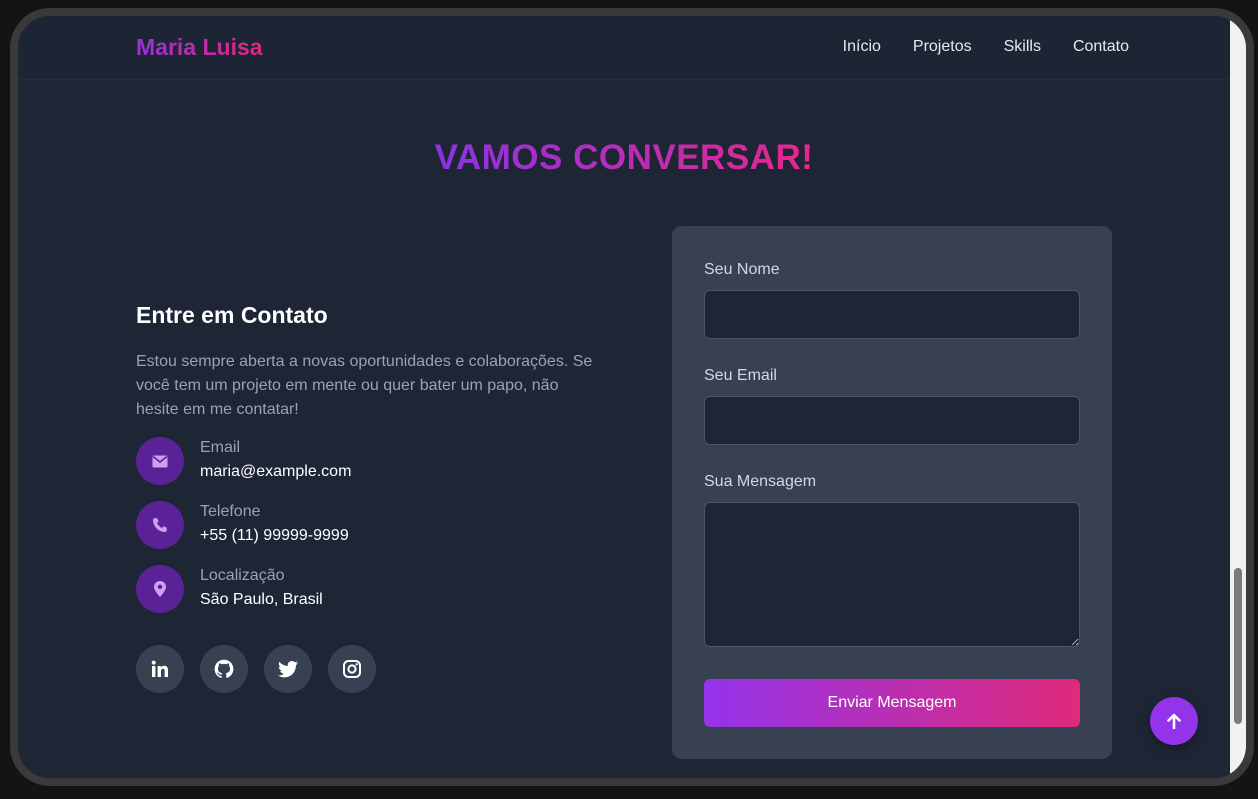  Describe the element at coordinates (220, 447) in the screenshot. I see `contact-item-label: Email` at that location.